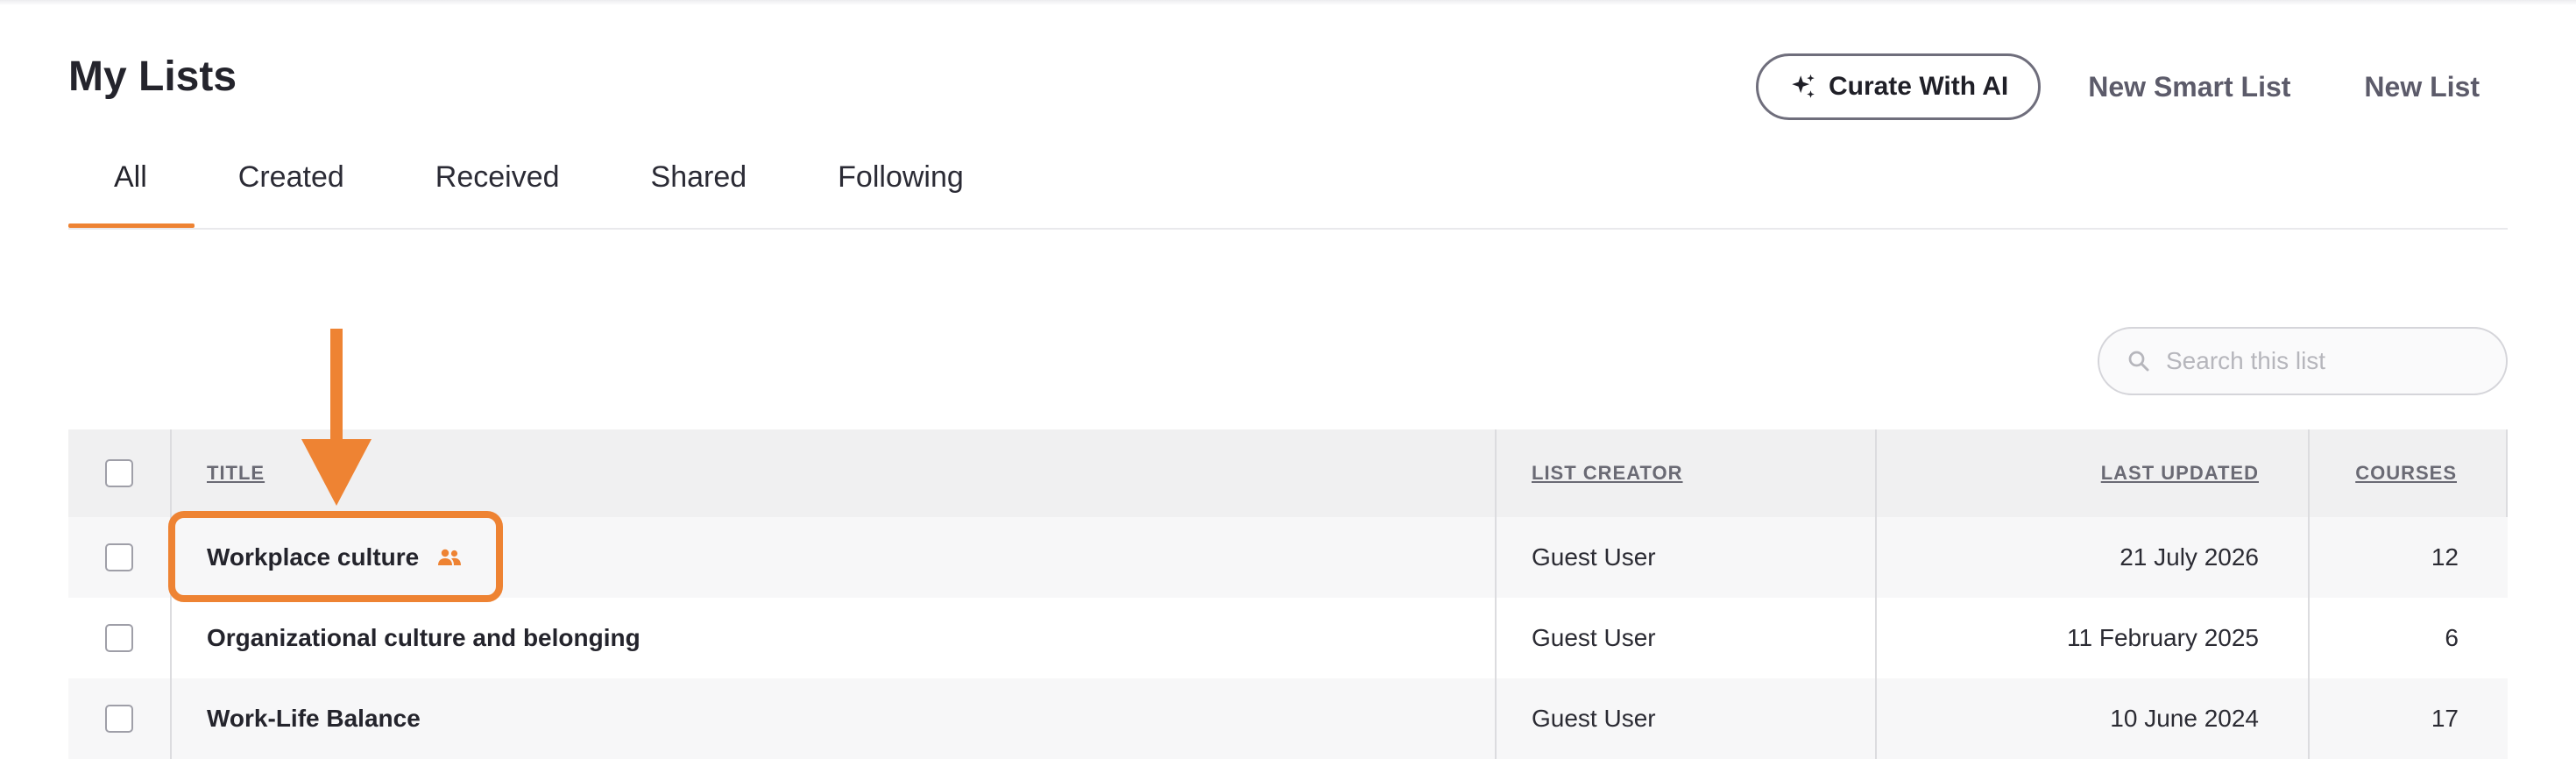 The height and width of the screenshot is (759, 2576). I want to click on tab-shared: Shared, so click(699, 190).